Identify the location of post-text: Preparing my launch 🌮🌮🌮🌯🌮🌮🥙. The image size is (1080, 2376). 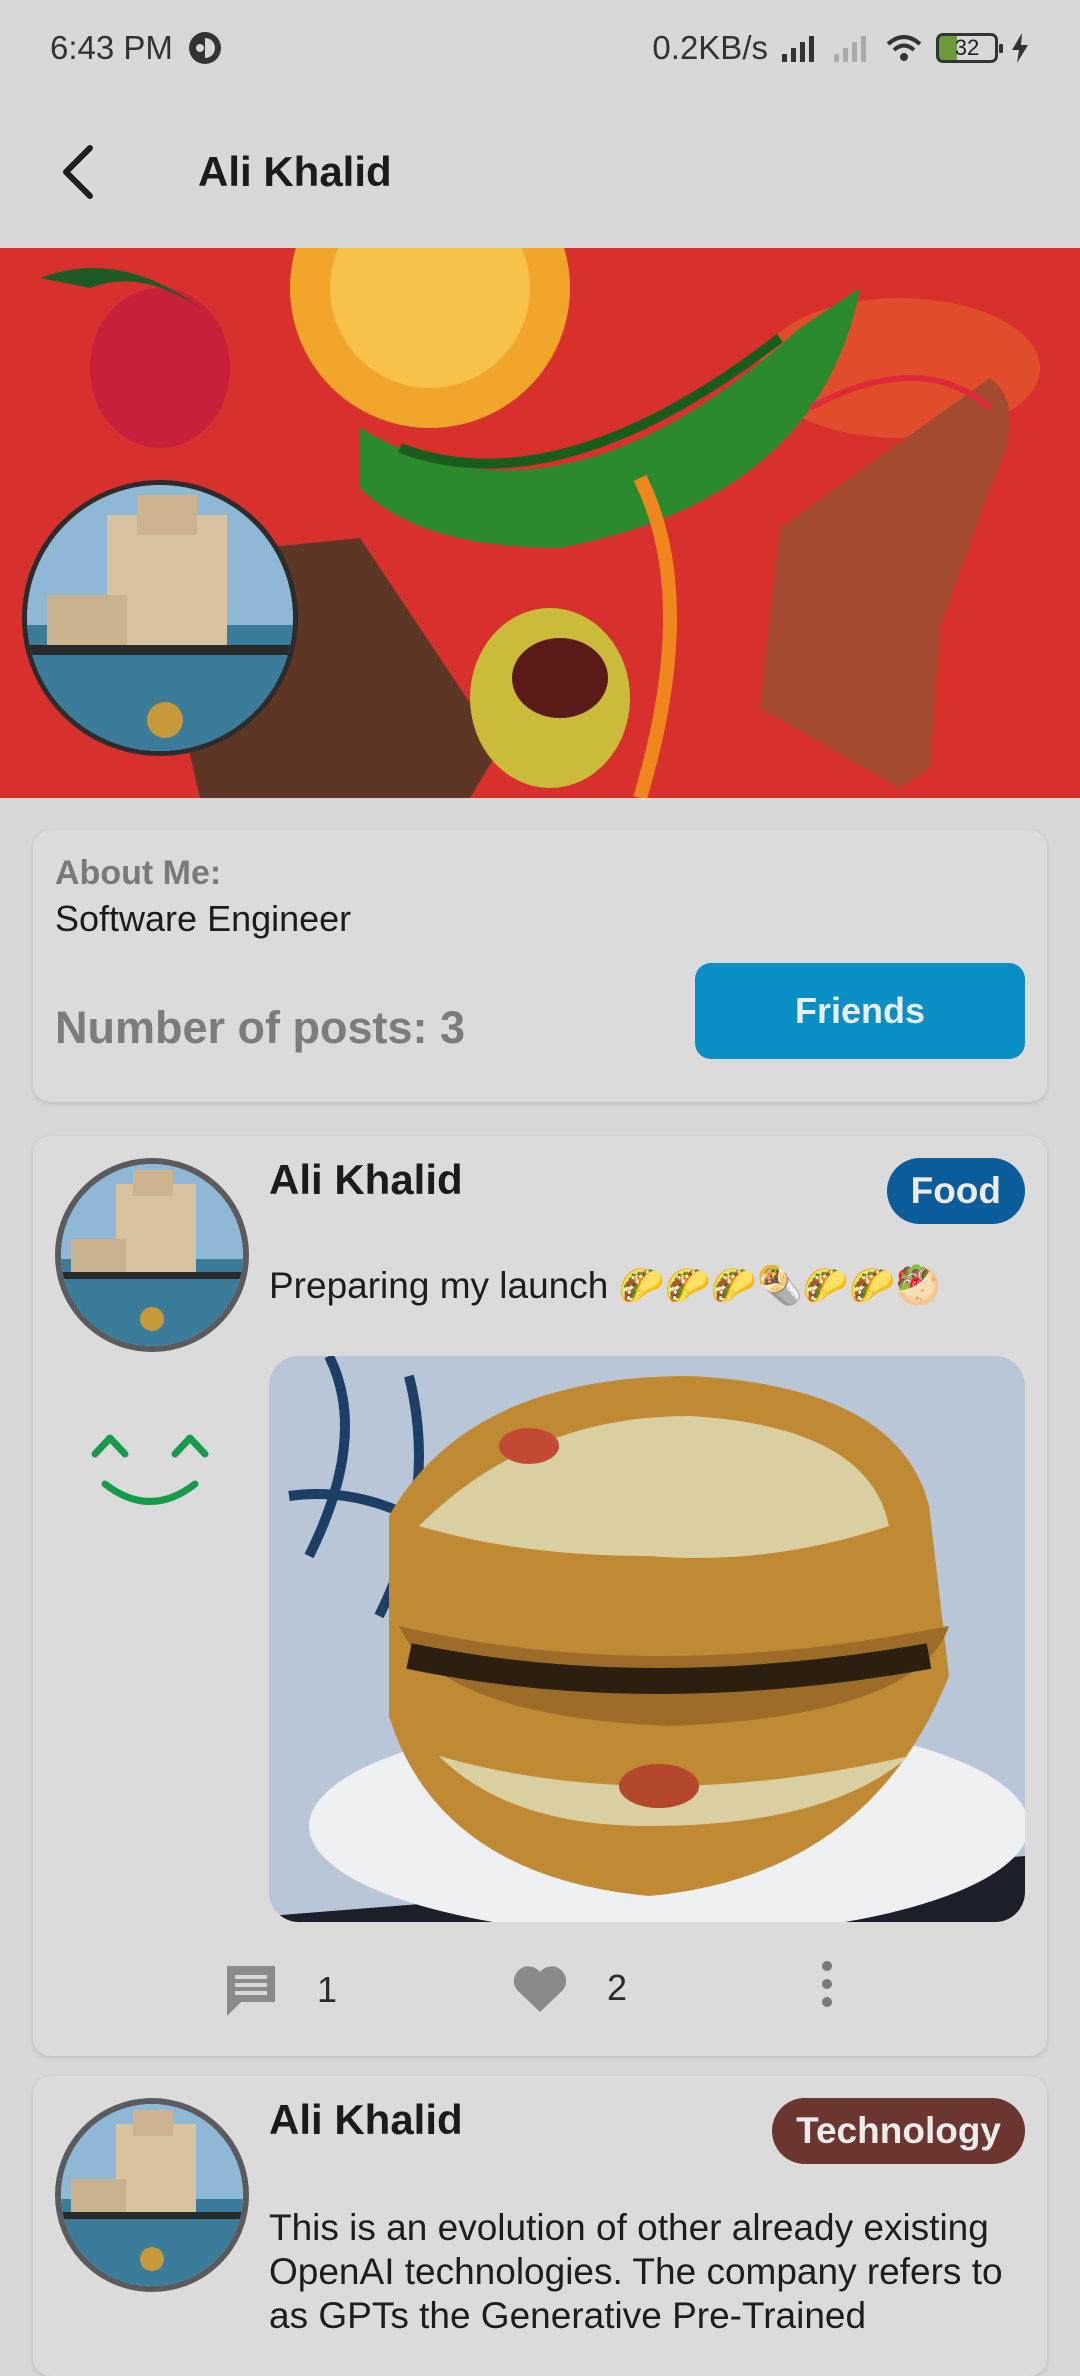
(605, 1285).